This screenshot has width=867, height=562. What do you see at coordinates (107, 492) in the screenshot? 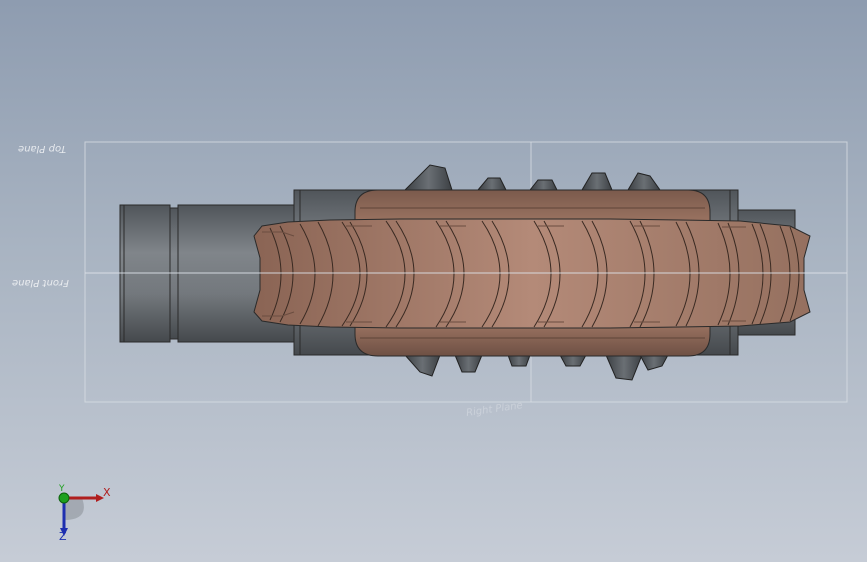
I see `triad-x-label: X` at bounding box center [107, 492].